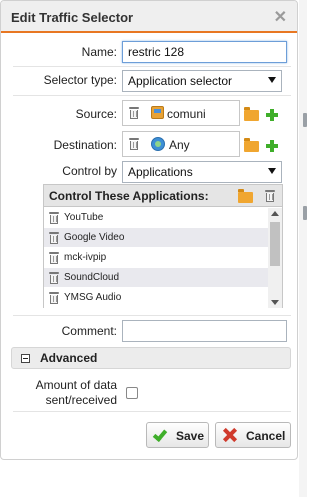  I want to click on advanced-title: Advanced, so click(69, 358).